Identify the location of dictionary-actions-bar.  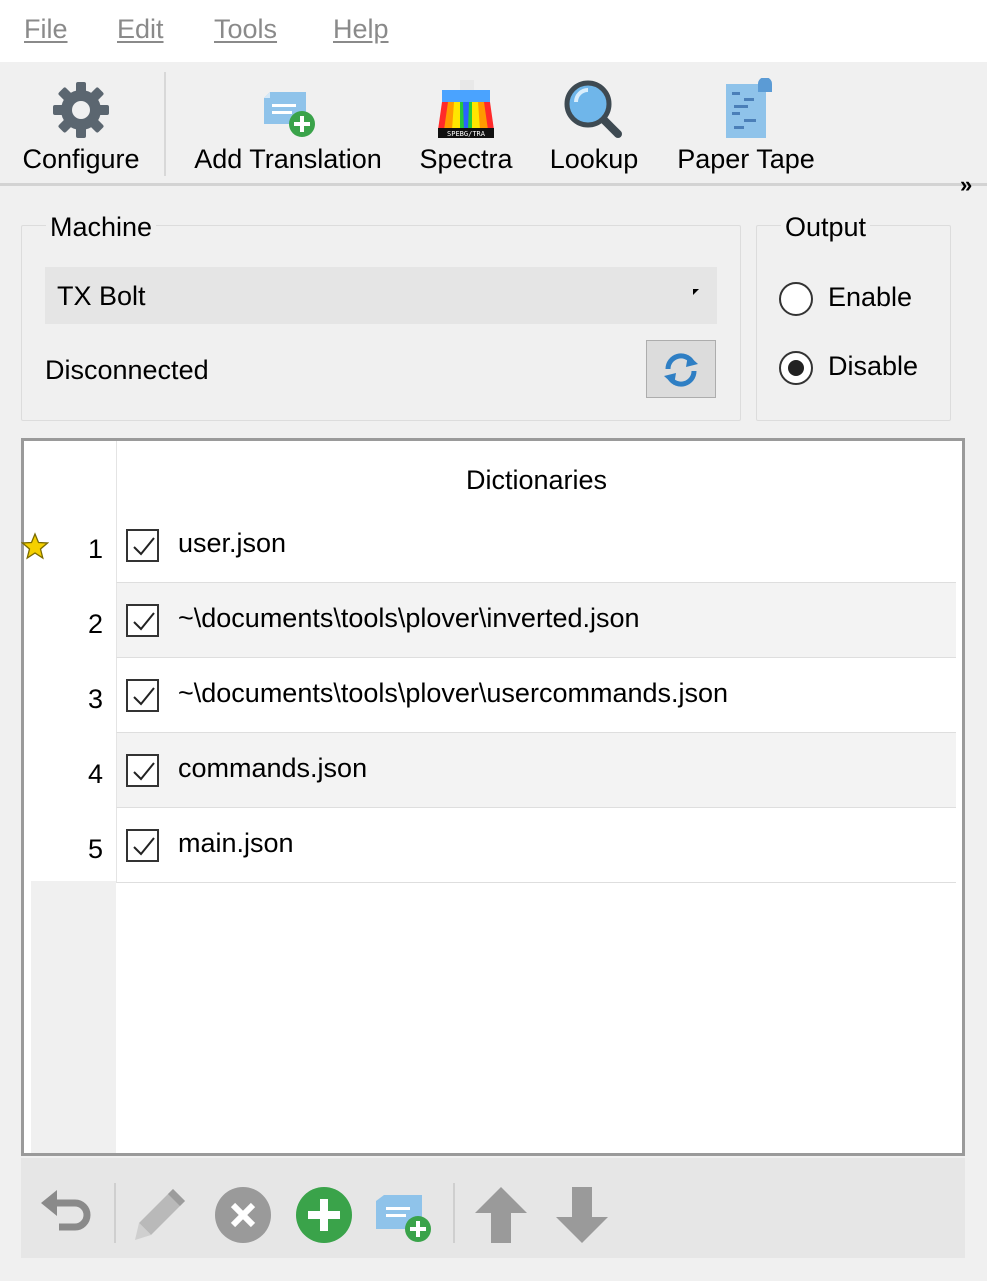
(493, 1208).